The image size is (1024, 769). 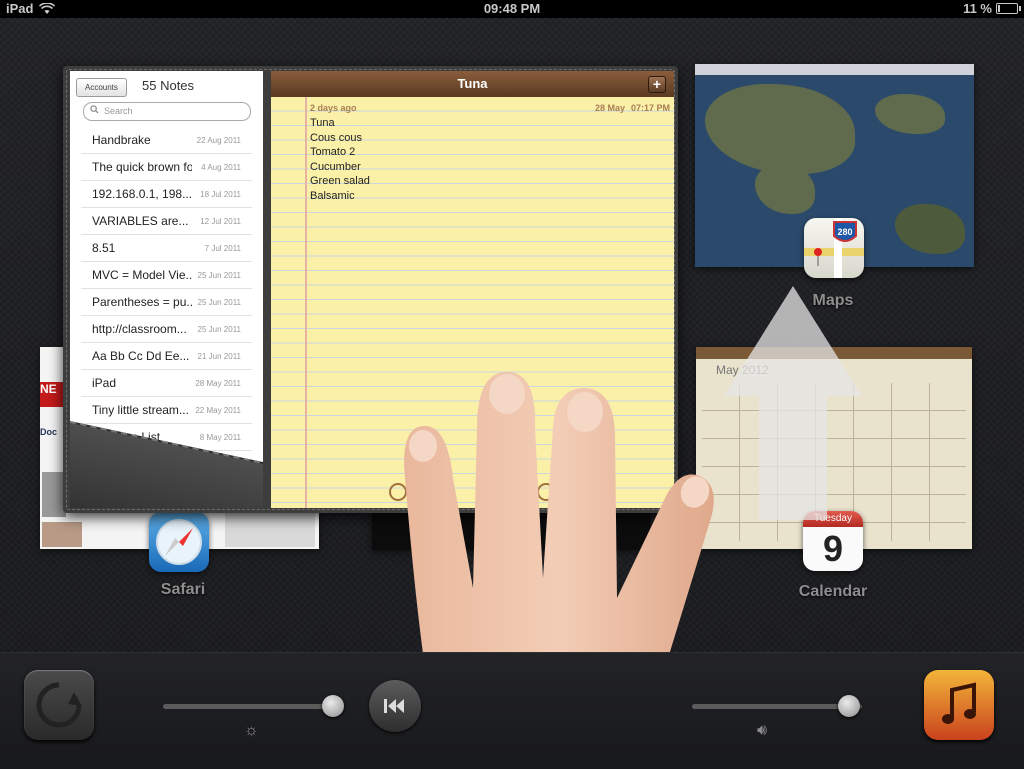 I want to click on volume-slider, so click(x=777, y=706).